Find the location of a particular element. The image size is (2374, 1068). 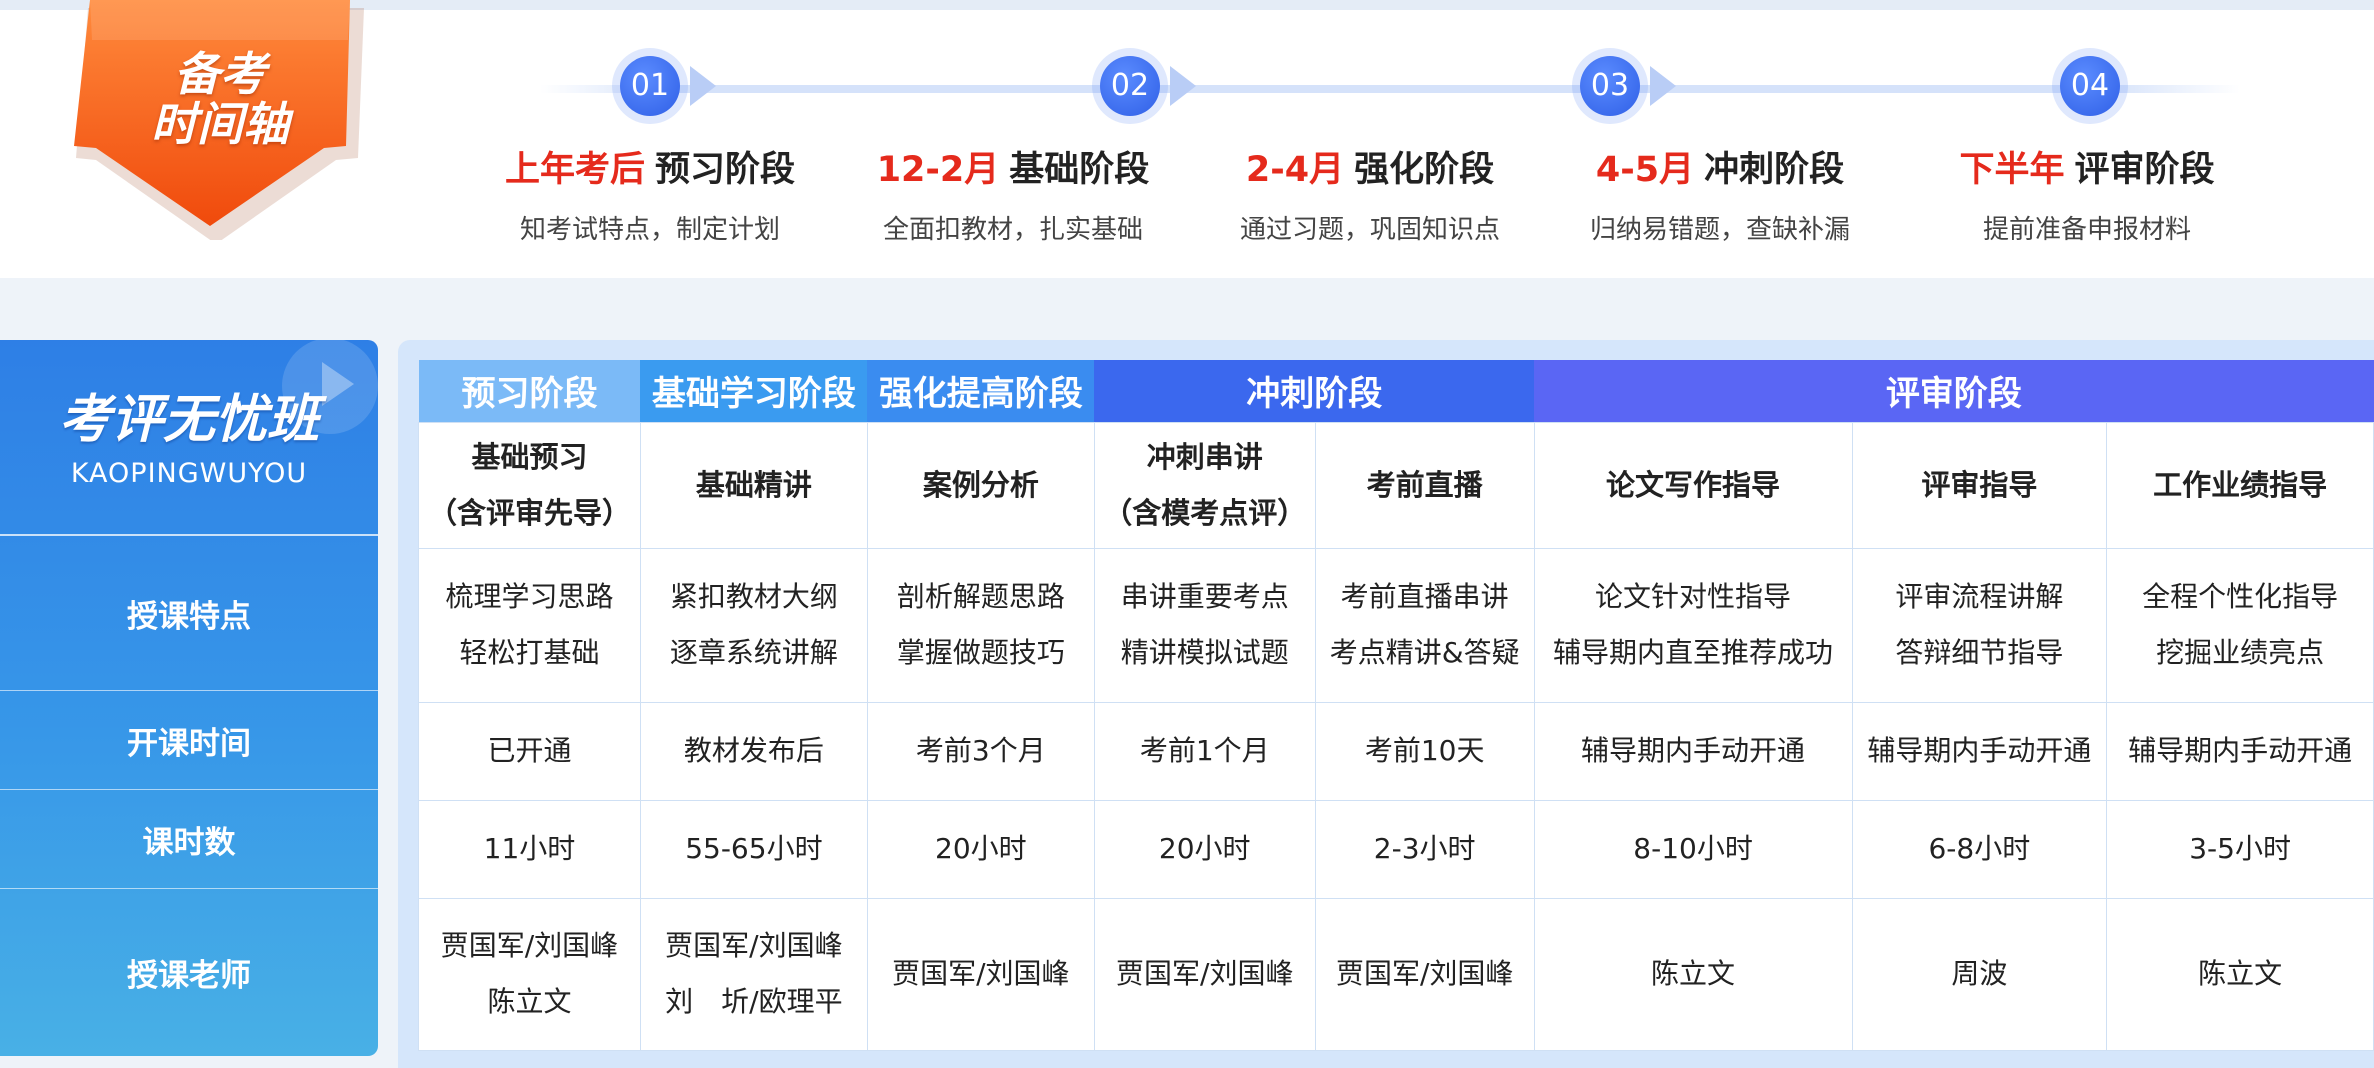

course-name-cell: 案例分析 is located at coordinates (980, 485).